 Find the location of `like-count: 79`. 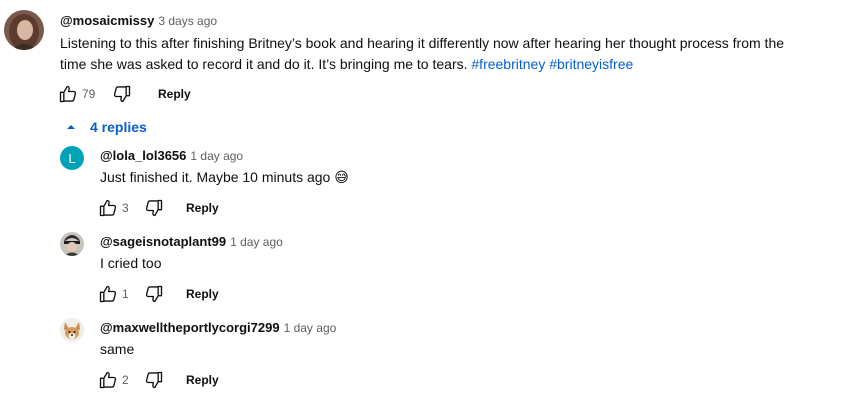

like-count: 79 is located at coordinates (89, 94).